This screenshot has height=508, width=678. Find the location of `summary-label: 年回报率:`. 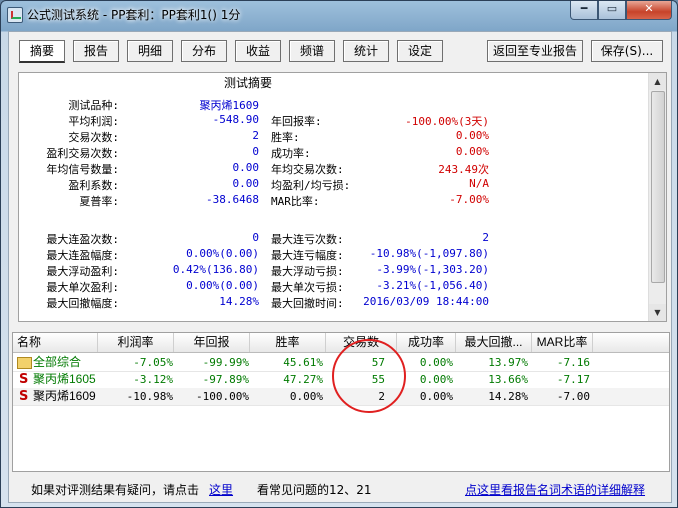

summary-label: 年回报率: is located at coordinates (296, 121).